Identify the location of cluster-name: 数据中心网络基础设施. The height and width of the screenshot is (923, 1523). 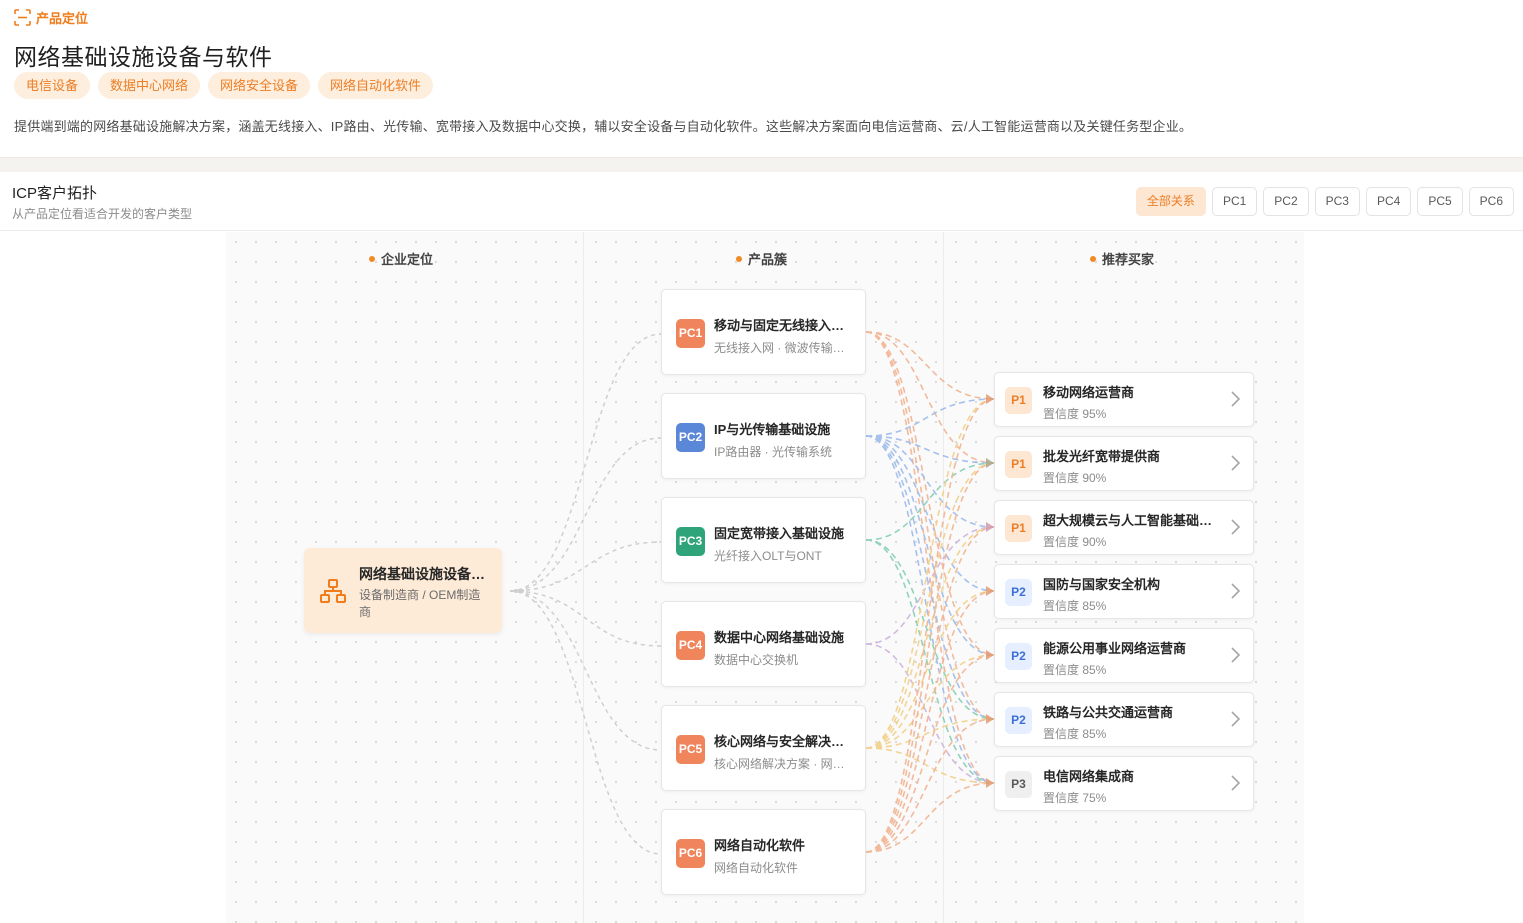
(779, 637).